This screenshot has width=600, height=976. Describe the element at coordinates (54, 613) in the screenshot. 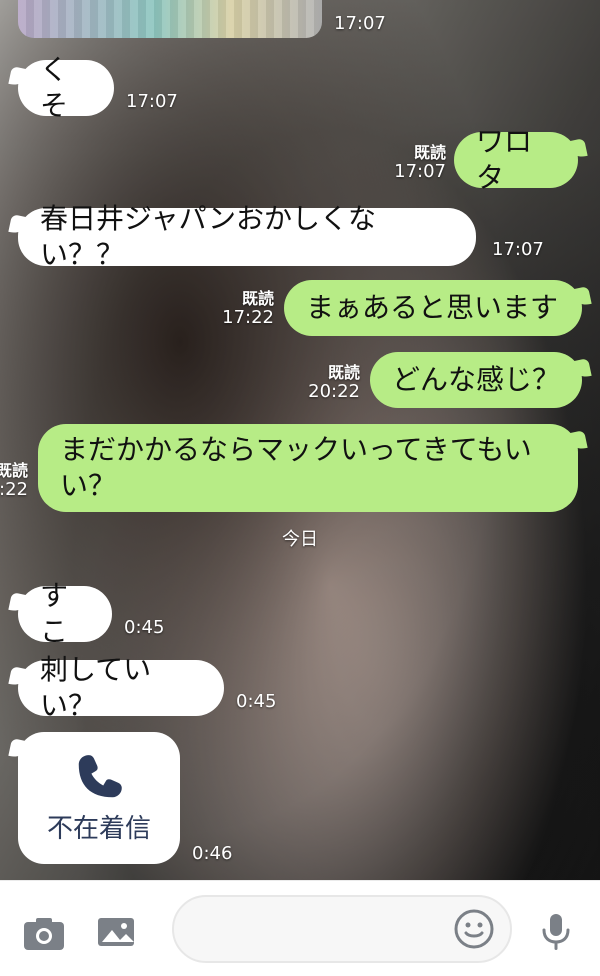

I see `message-text: すこ` at that location.